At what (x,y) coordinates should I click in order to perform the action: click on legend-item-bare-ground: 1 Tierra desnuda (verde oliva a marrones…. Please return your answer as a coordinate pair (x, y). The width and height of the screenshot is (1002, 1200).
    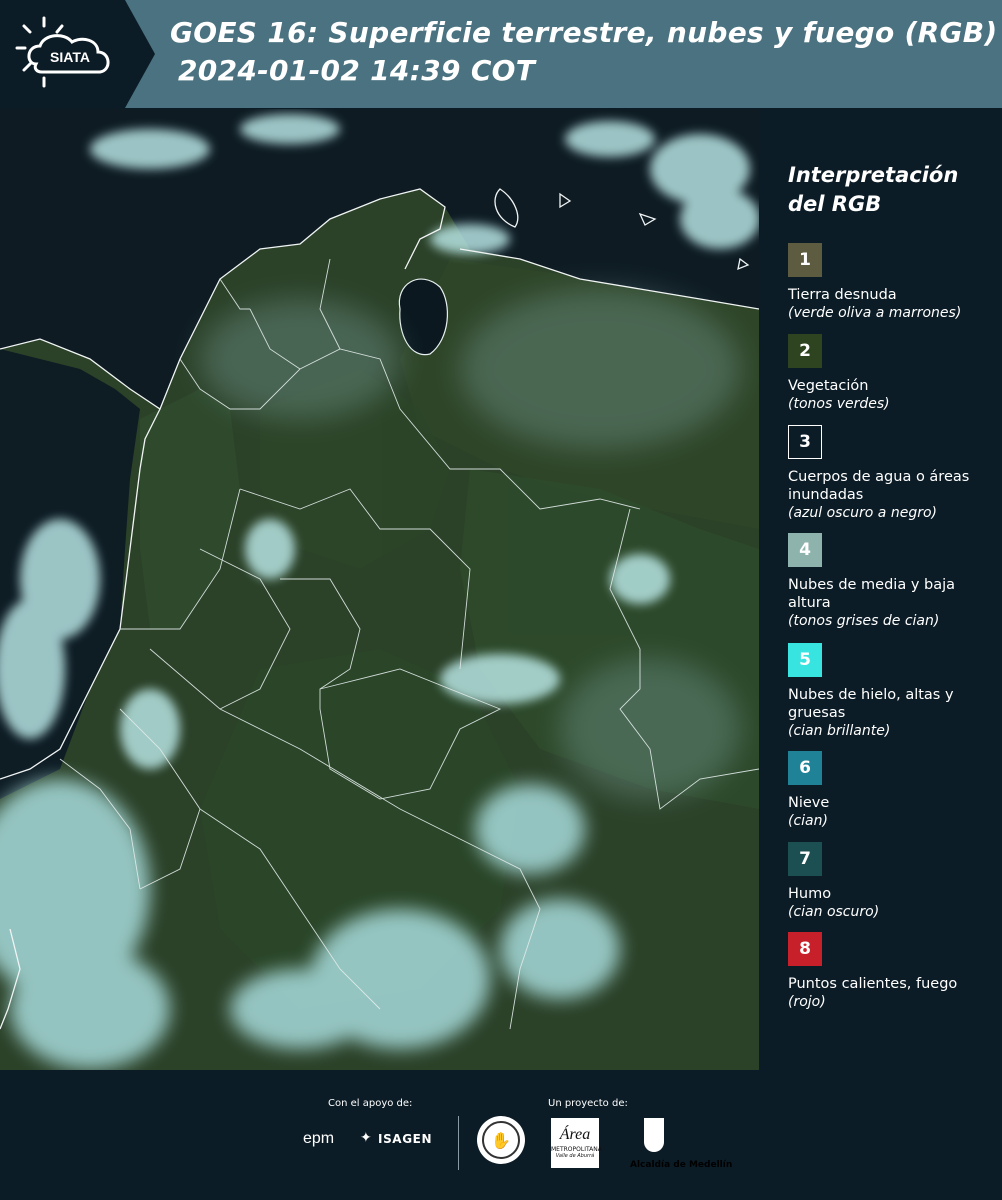
    Looking at the image, I should click on (893, 282).